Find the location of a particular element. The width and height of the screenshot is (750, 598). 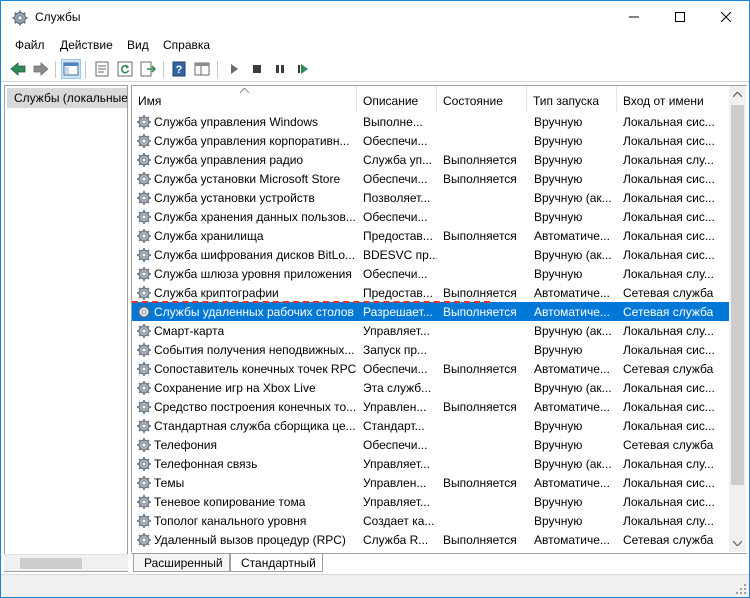

list-vertical-scrollbar is located at coordinates (737, 319).